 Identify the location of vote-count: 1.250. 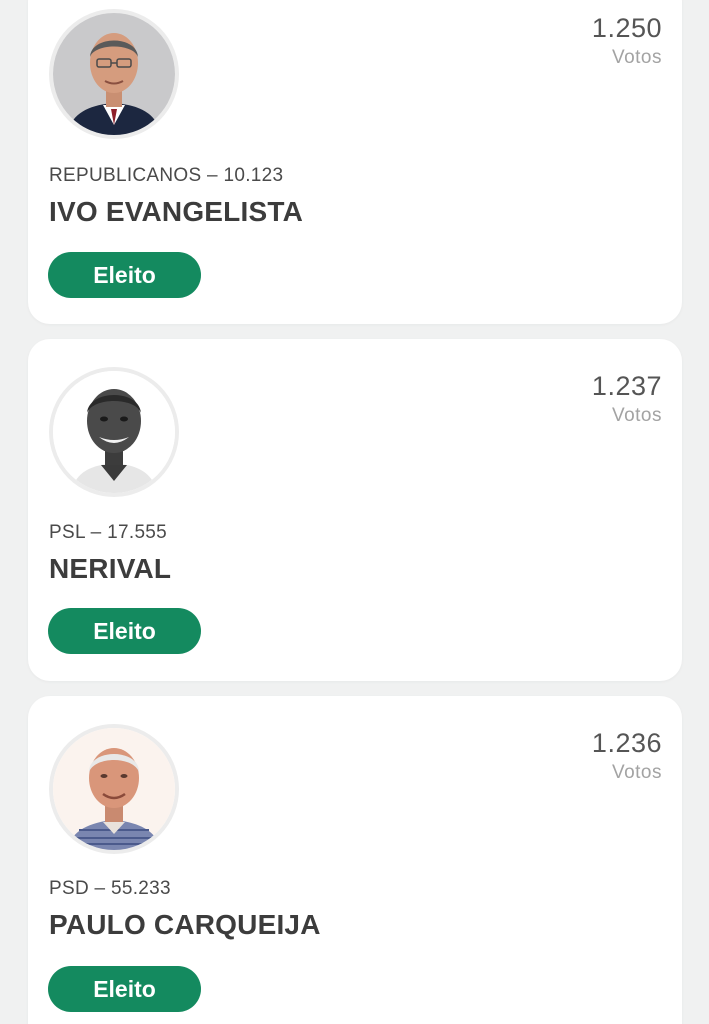
(626, 28).